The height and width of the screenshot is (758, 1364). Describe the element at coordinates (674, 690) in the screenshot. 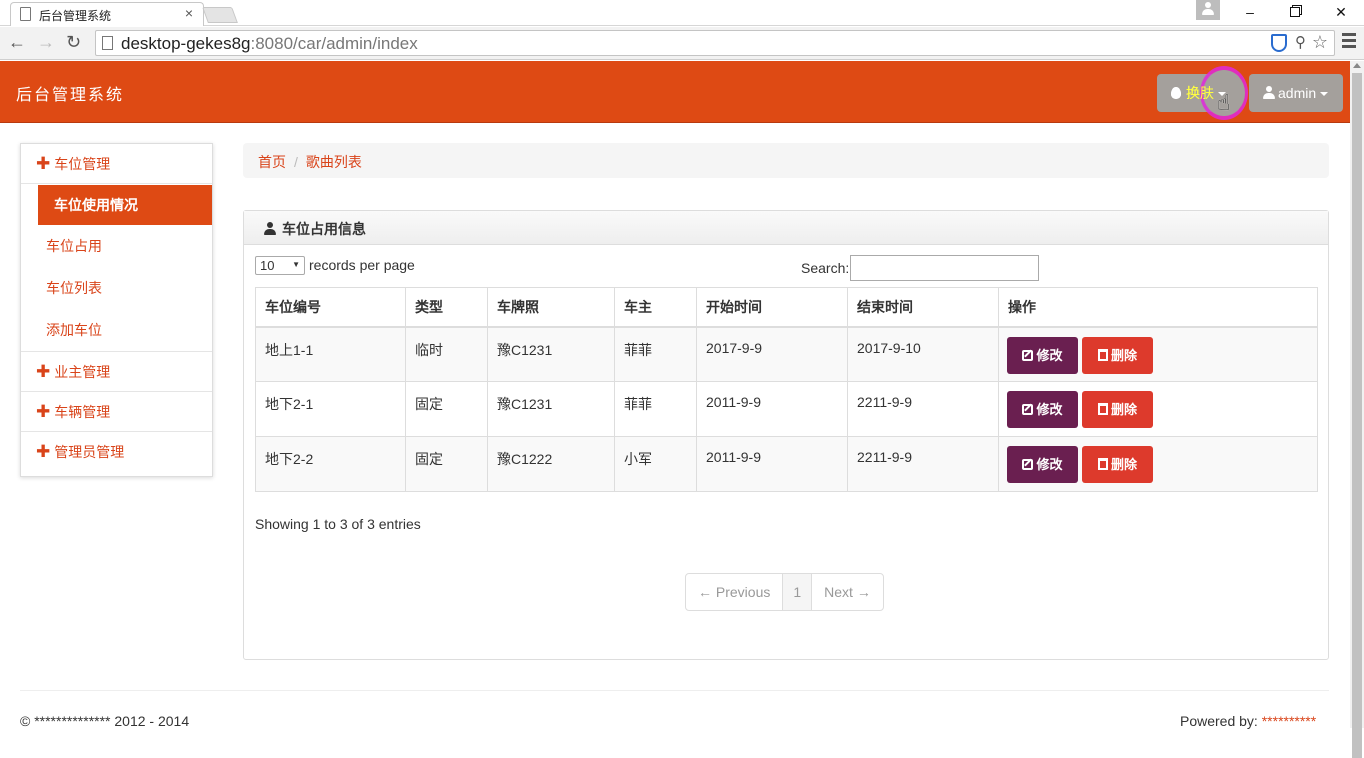

I see `footer-divider` at that location.